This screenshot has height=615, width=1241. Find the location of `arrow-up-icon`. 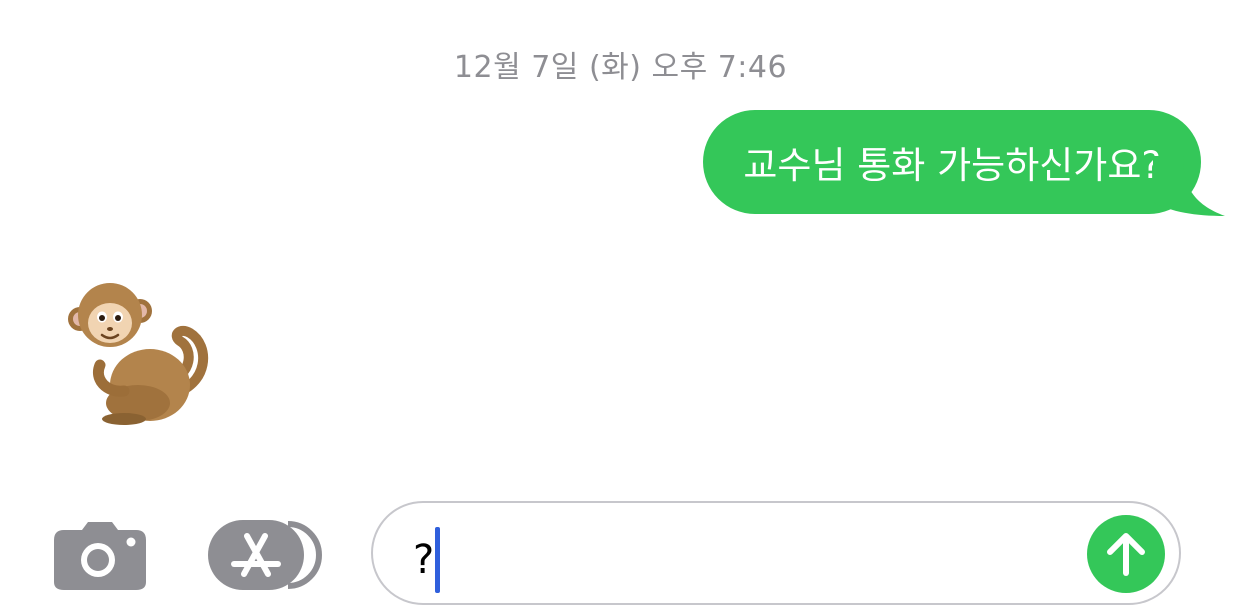

arrow-up-icon is located at coordinates (1126, 554).